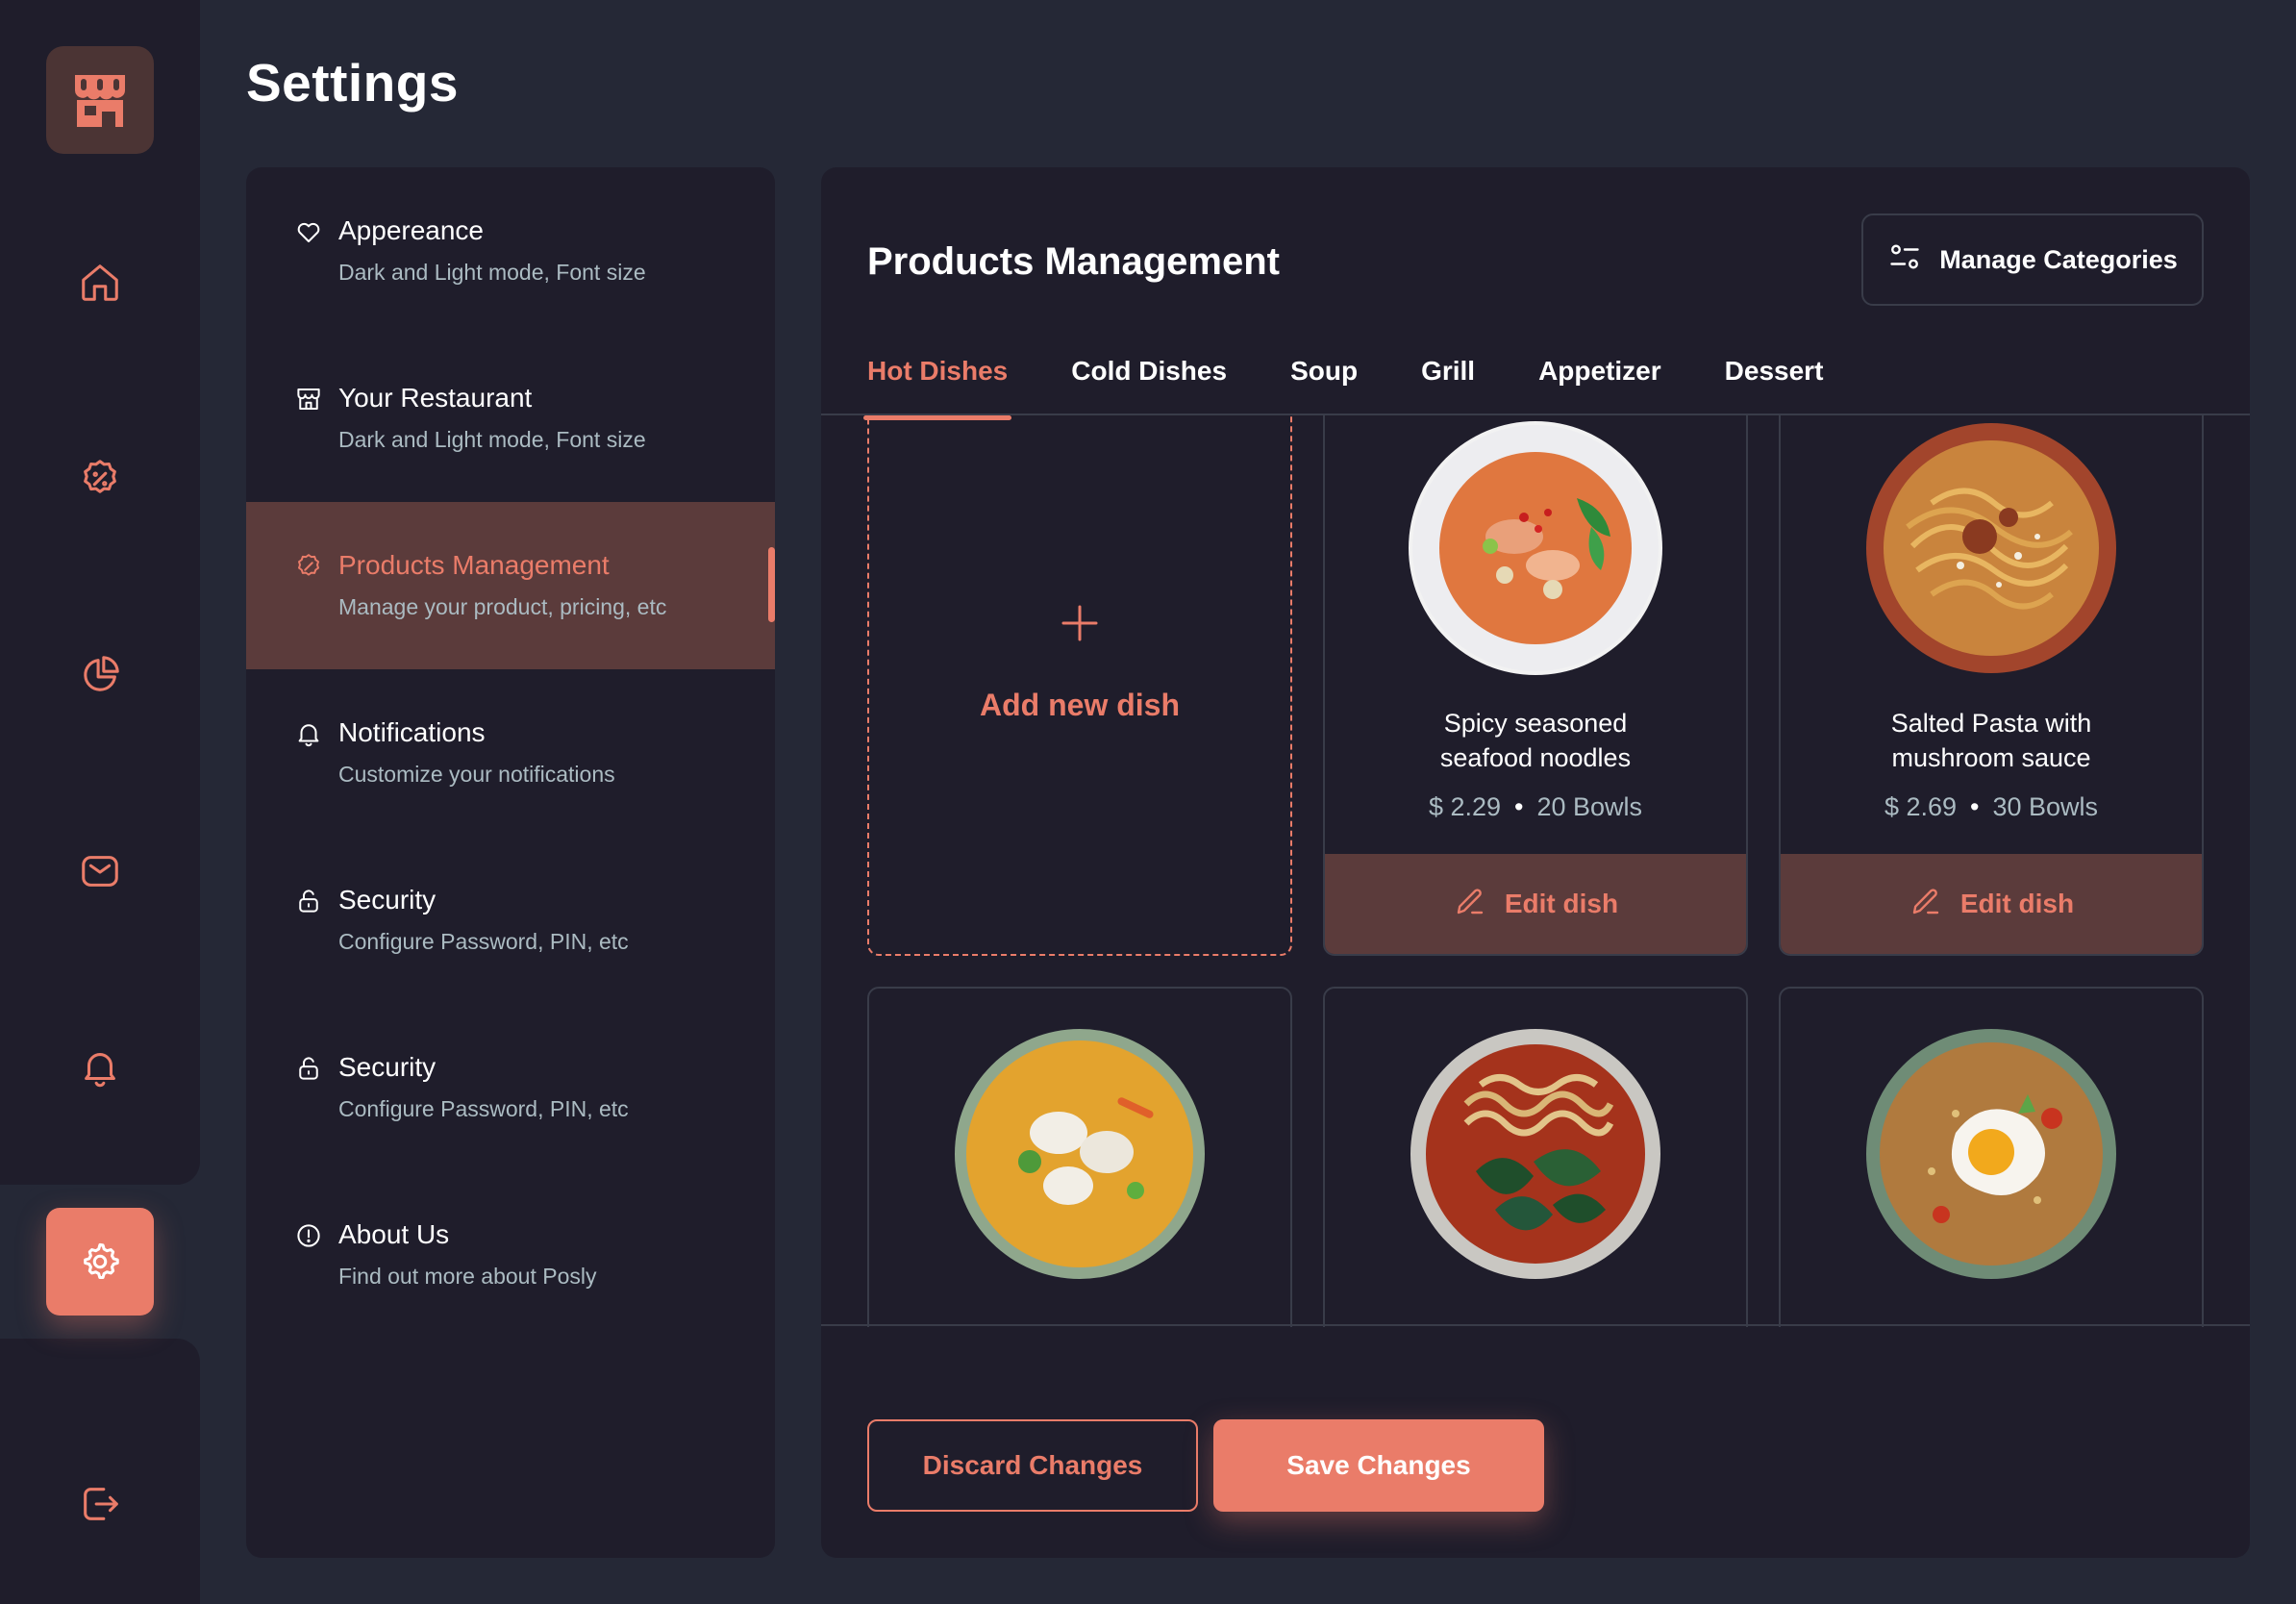 This screenshot has height=1604, width=2296. I want to click on dish-image-dumpling-soup, so click(1080, 1154).